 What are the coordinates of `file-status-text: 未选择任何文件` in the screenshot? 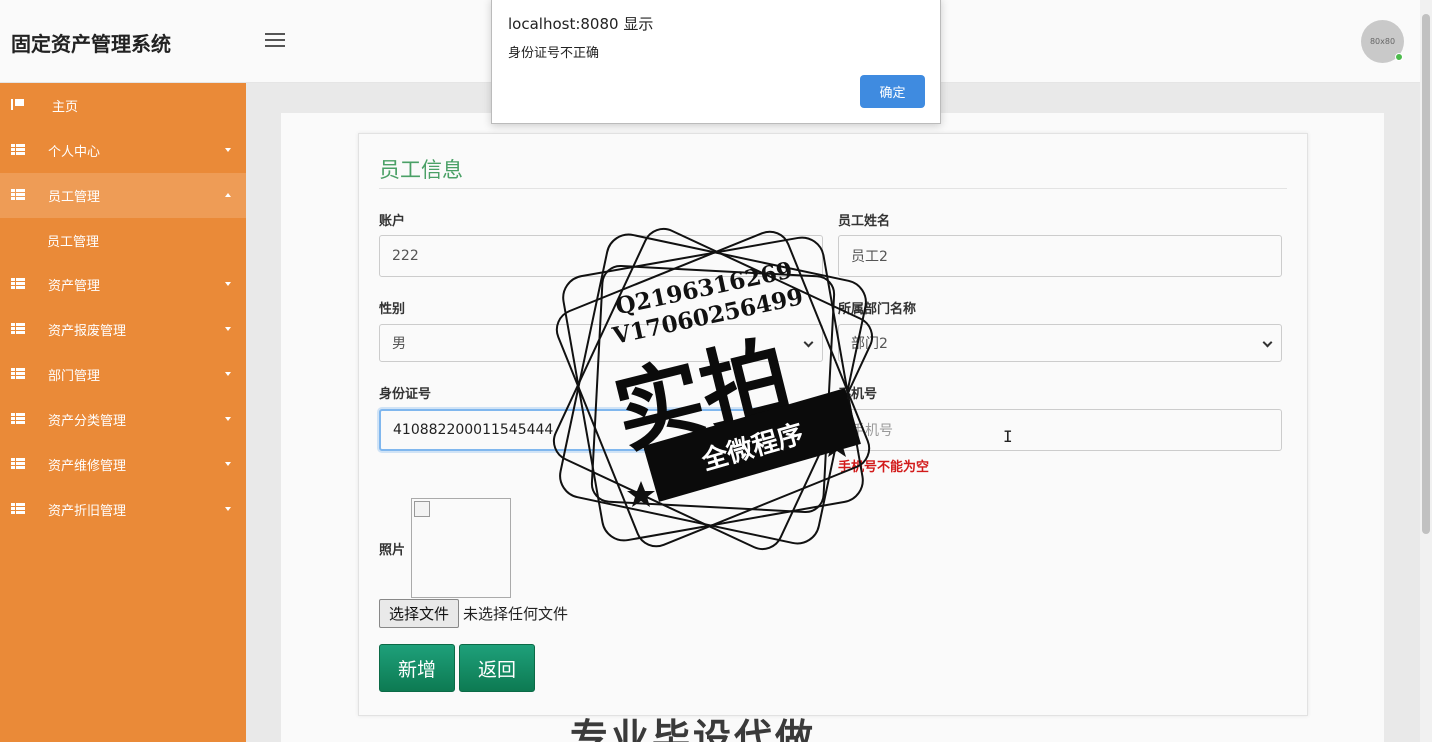 It's located at (516, 614).